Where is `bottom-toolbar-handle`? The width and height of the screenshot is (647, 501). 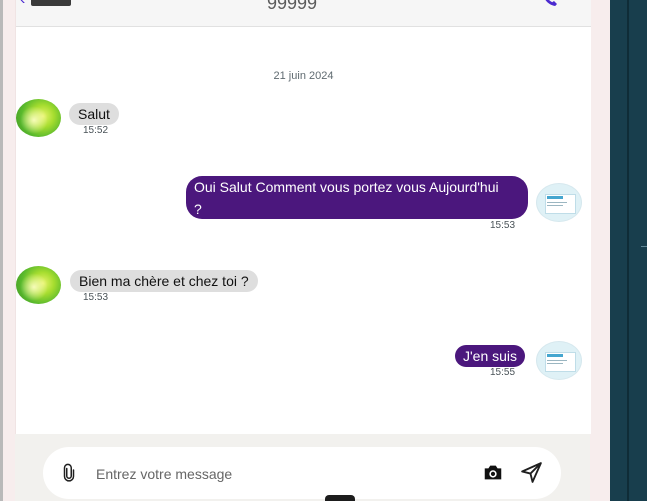 bottom-toolbar-handle is located at coordinates (340, 498).